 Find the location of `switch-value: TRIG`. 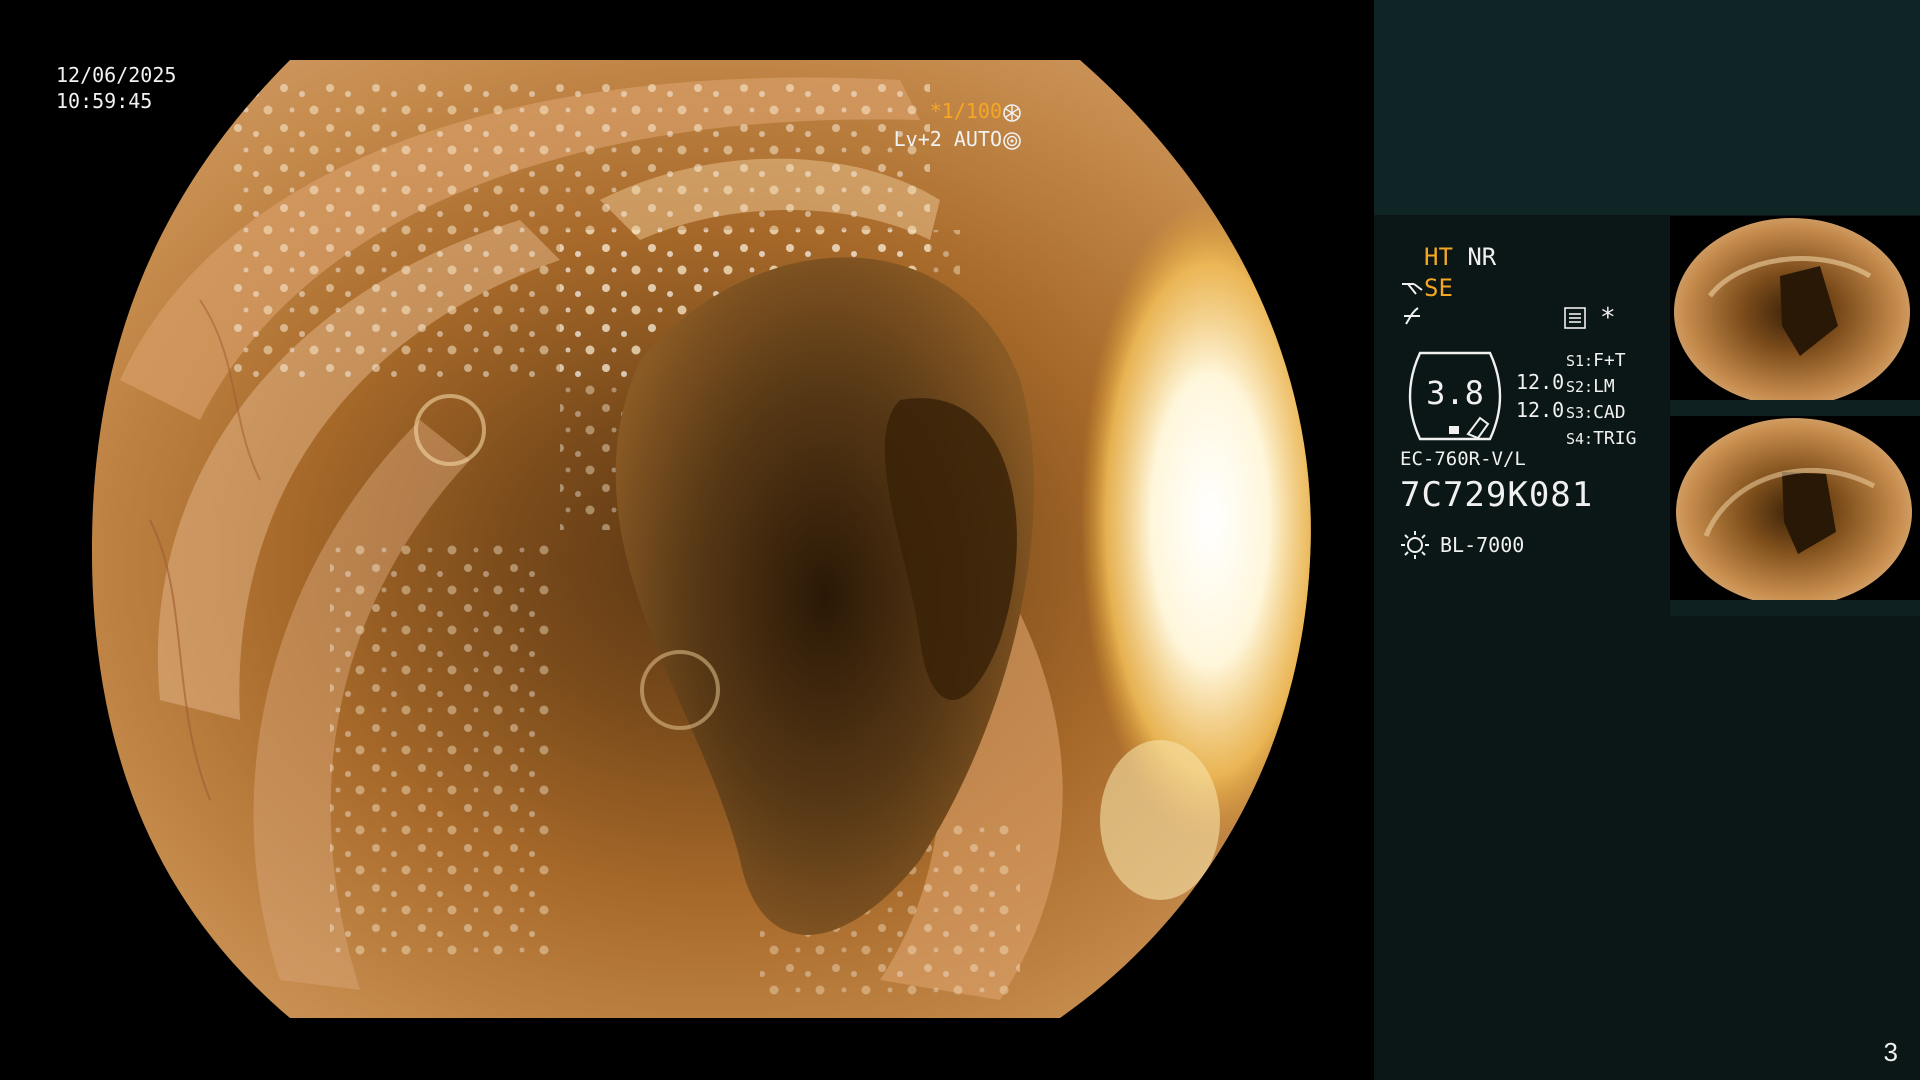

switch-value: TRIG is located at coordinates (1615, 438).